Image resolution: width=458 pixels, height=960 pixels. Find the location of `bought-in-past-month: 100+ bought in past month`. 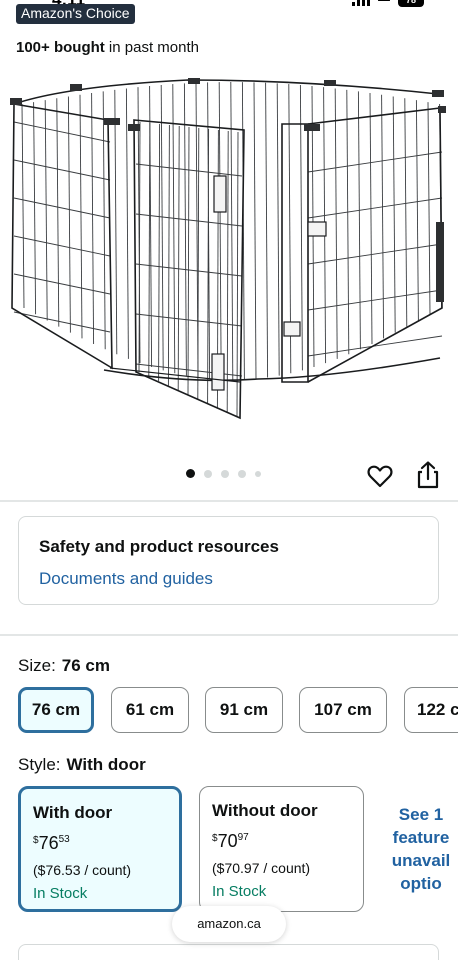

bought-in-past-month: 100+ bought in past month is located at coordinates (107, 47).